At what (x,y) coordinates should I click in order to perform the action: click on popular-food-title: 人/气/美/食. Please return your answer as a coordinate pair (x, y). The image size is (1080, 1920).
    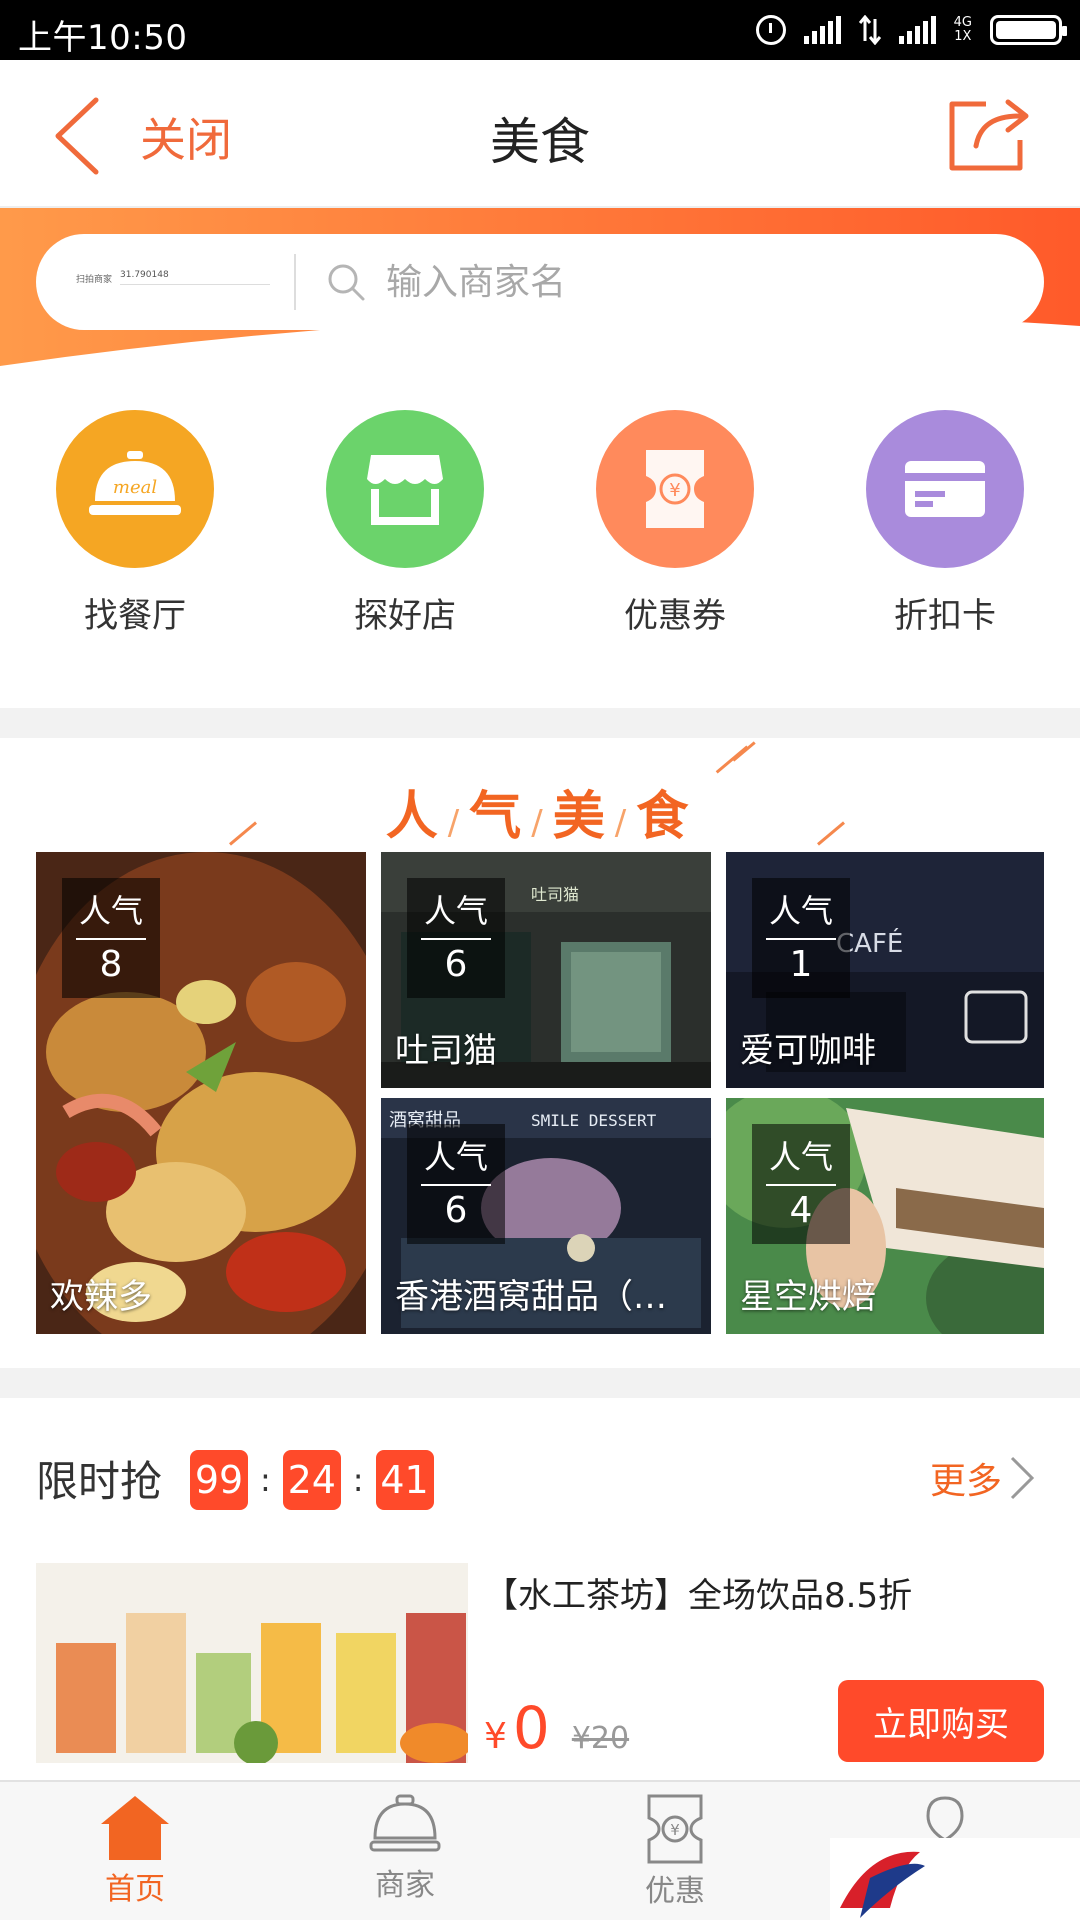
    Looking at the image, I should click on (540, 817).